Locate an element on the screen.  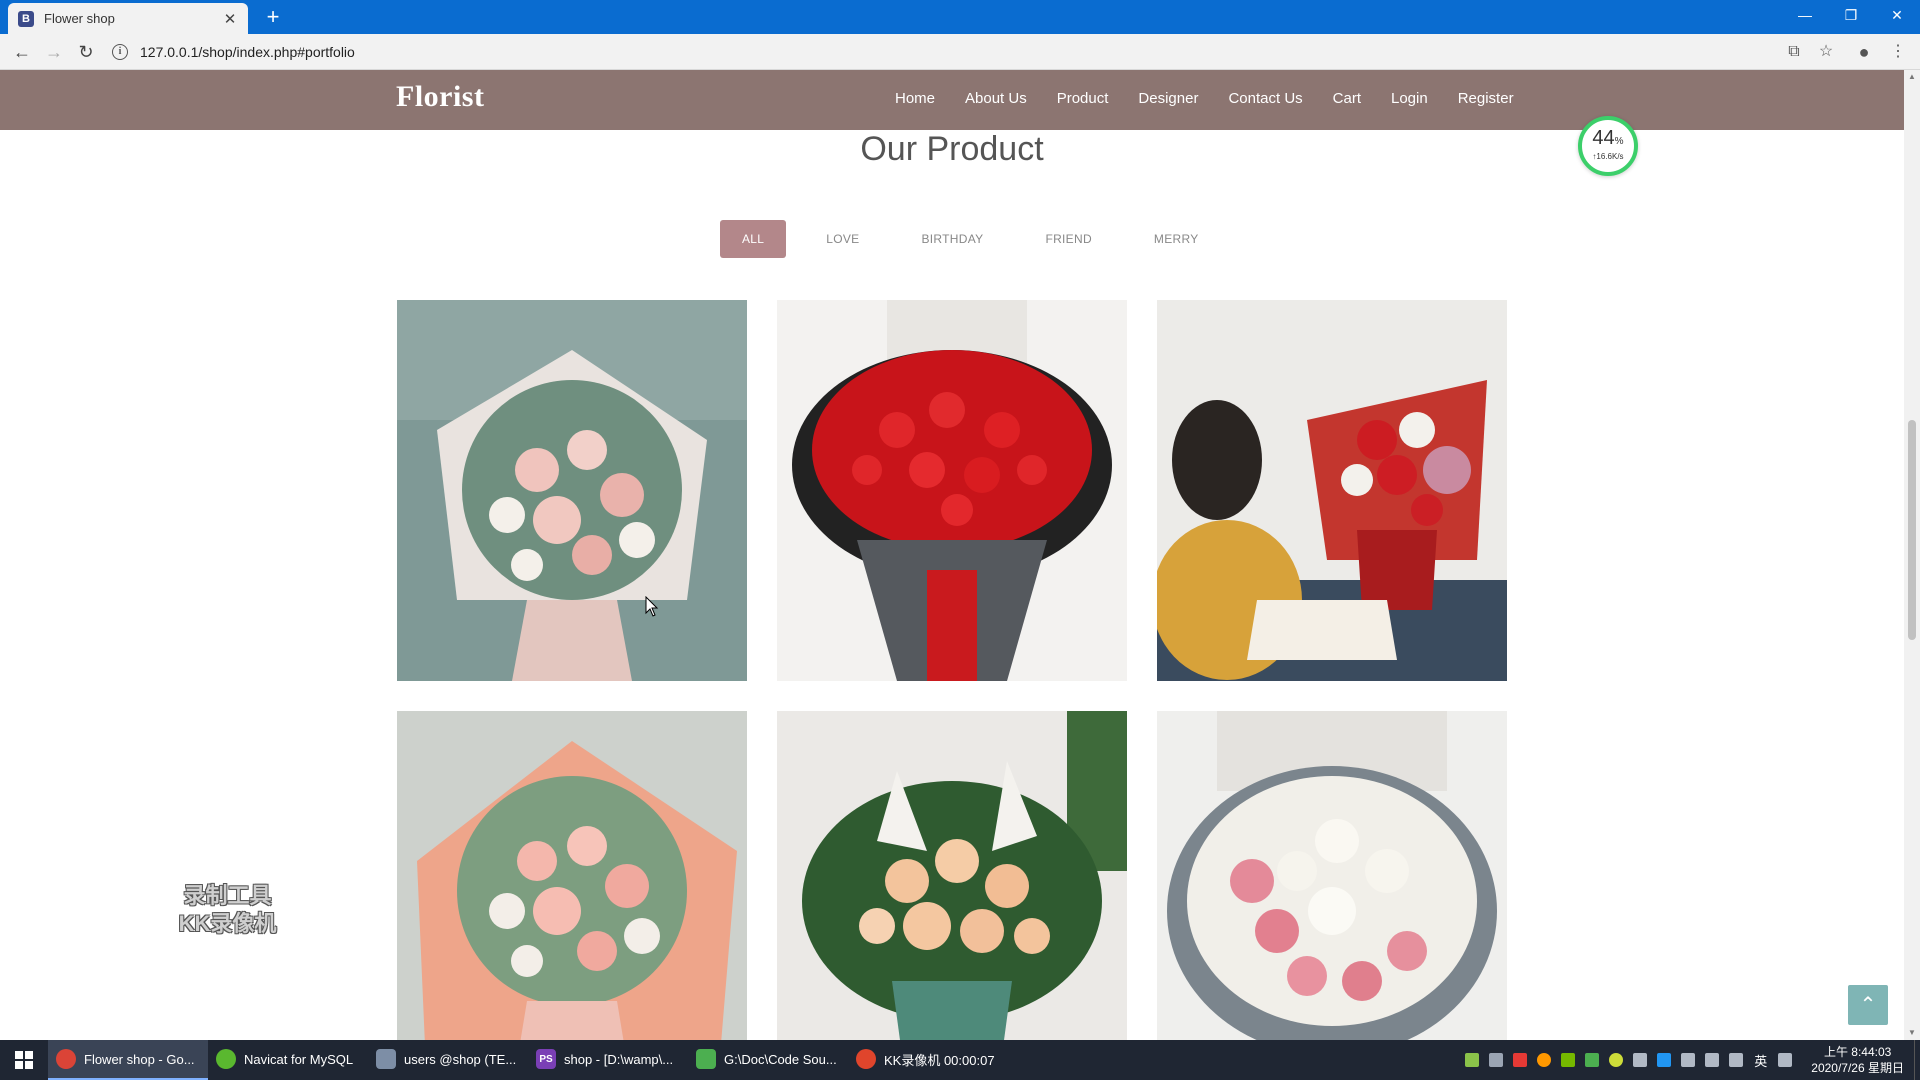
usb-icon is located at coordinates (1640, 1060).